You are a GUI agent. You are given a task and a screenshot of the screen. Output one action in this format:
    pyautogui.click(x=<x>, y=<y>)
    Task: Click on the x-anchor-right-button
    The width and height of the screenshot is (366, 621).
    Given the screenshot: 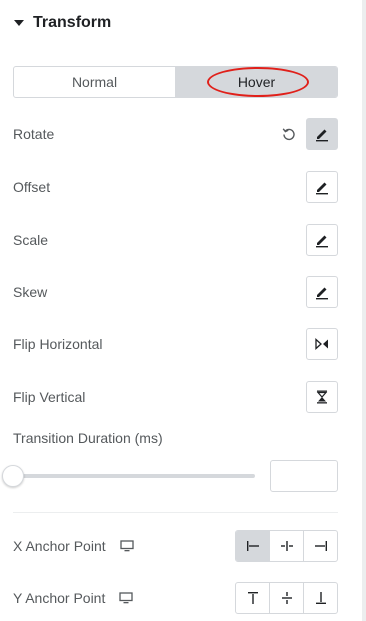 What is the action you would take?
    pyautogui.click(x=320, y=546)
    